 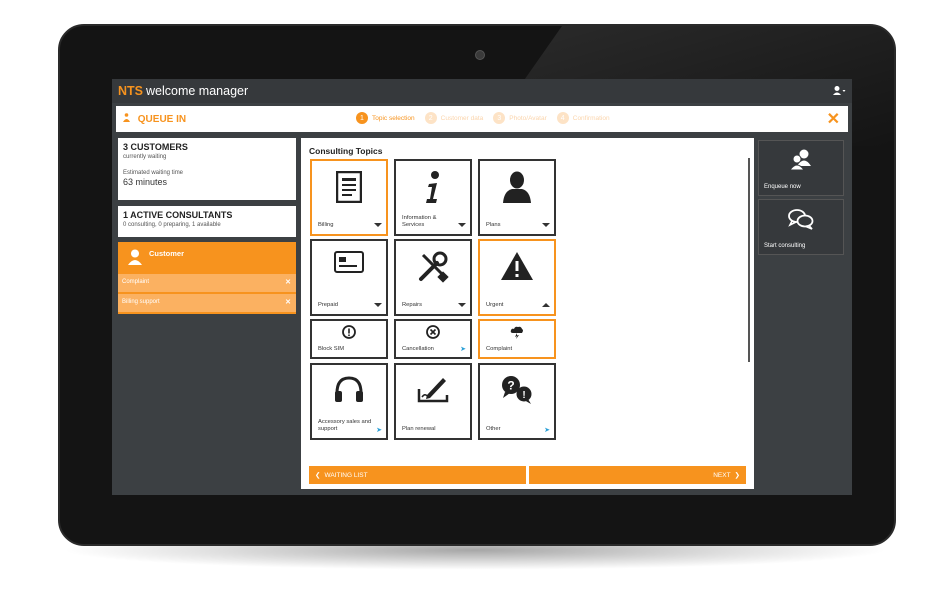 I want to click on consultants-detail: 0 consulting, 0 preparing, 1 available, so click(x=172, y=225).